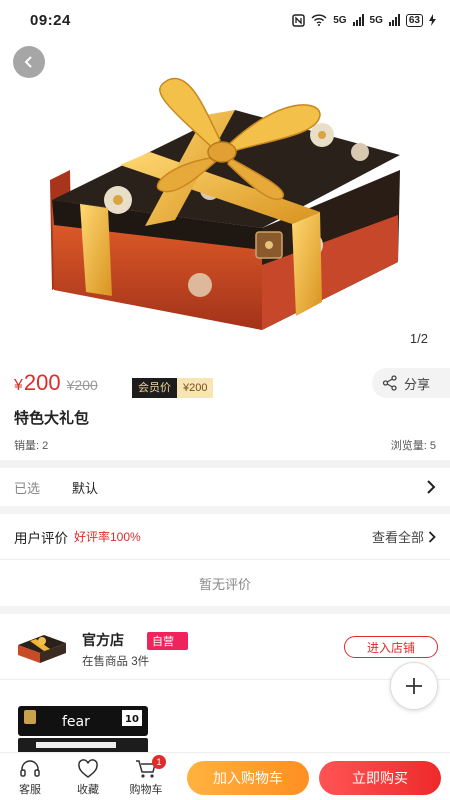 The width and height of the screenshot is (450, 800). What do you see at coordinates (159, 762) in the screenshot?
I see `cart-count-badge: 1` at bounding box center [159, 762].